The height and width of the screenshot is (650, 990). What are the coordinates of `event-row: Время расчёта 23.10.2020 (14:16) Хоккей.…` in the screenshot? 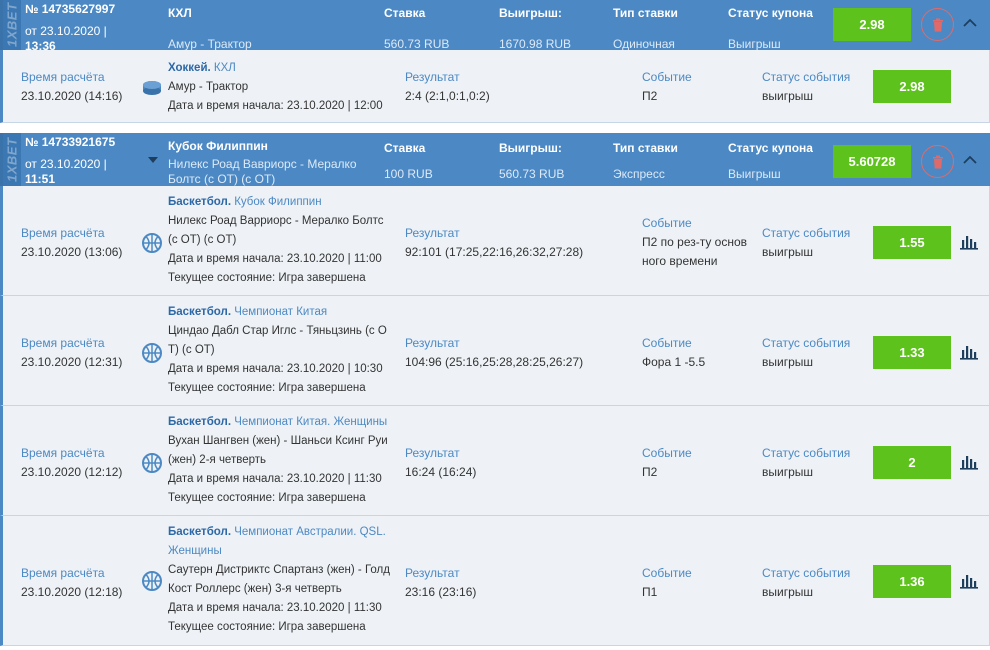 It's located at (495, 86).